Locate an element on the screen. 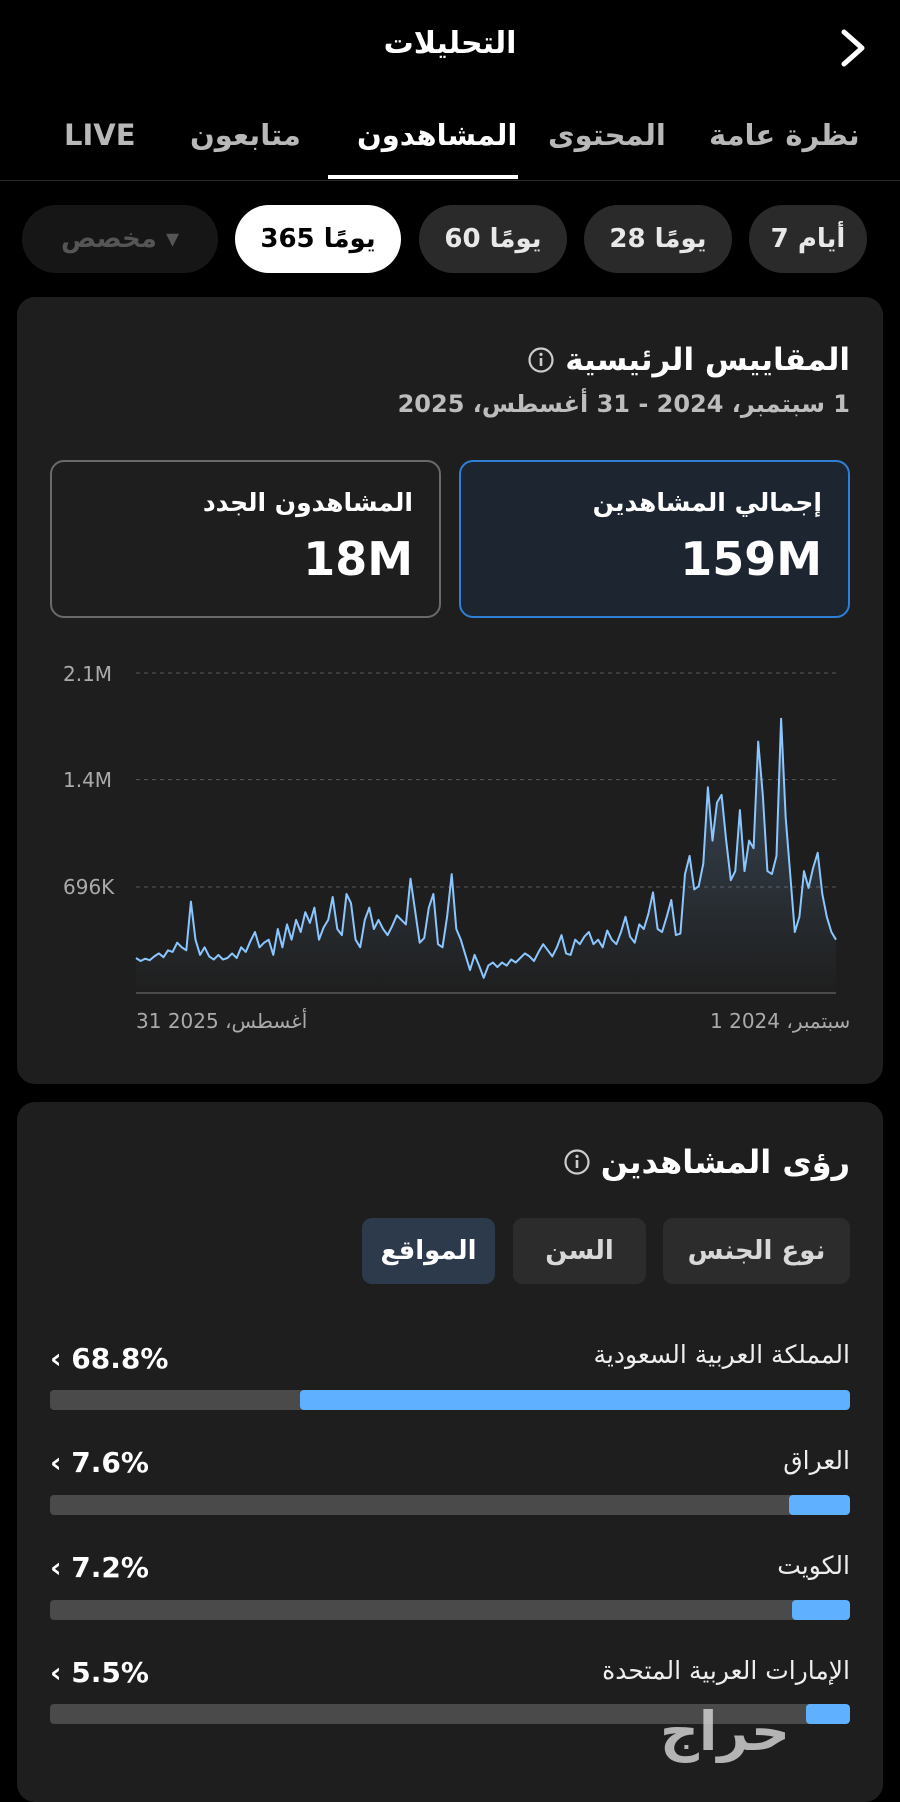 The image size is (900, 1802). watermark-logo: حراج is located at coordinates (725, 1731).